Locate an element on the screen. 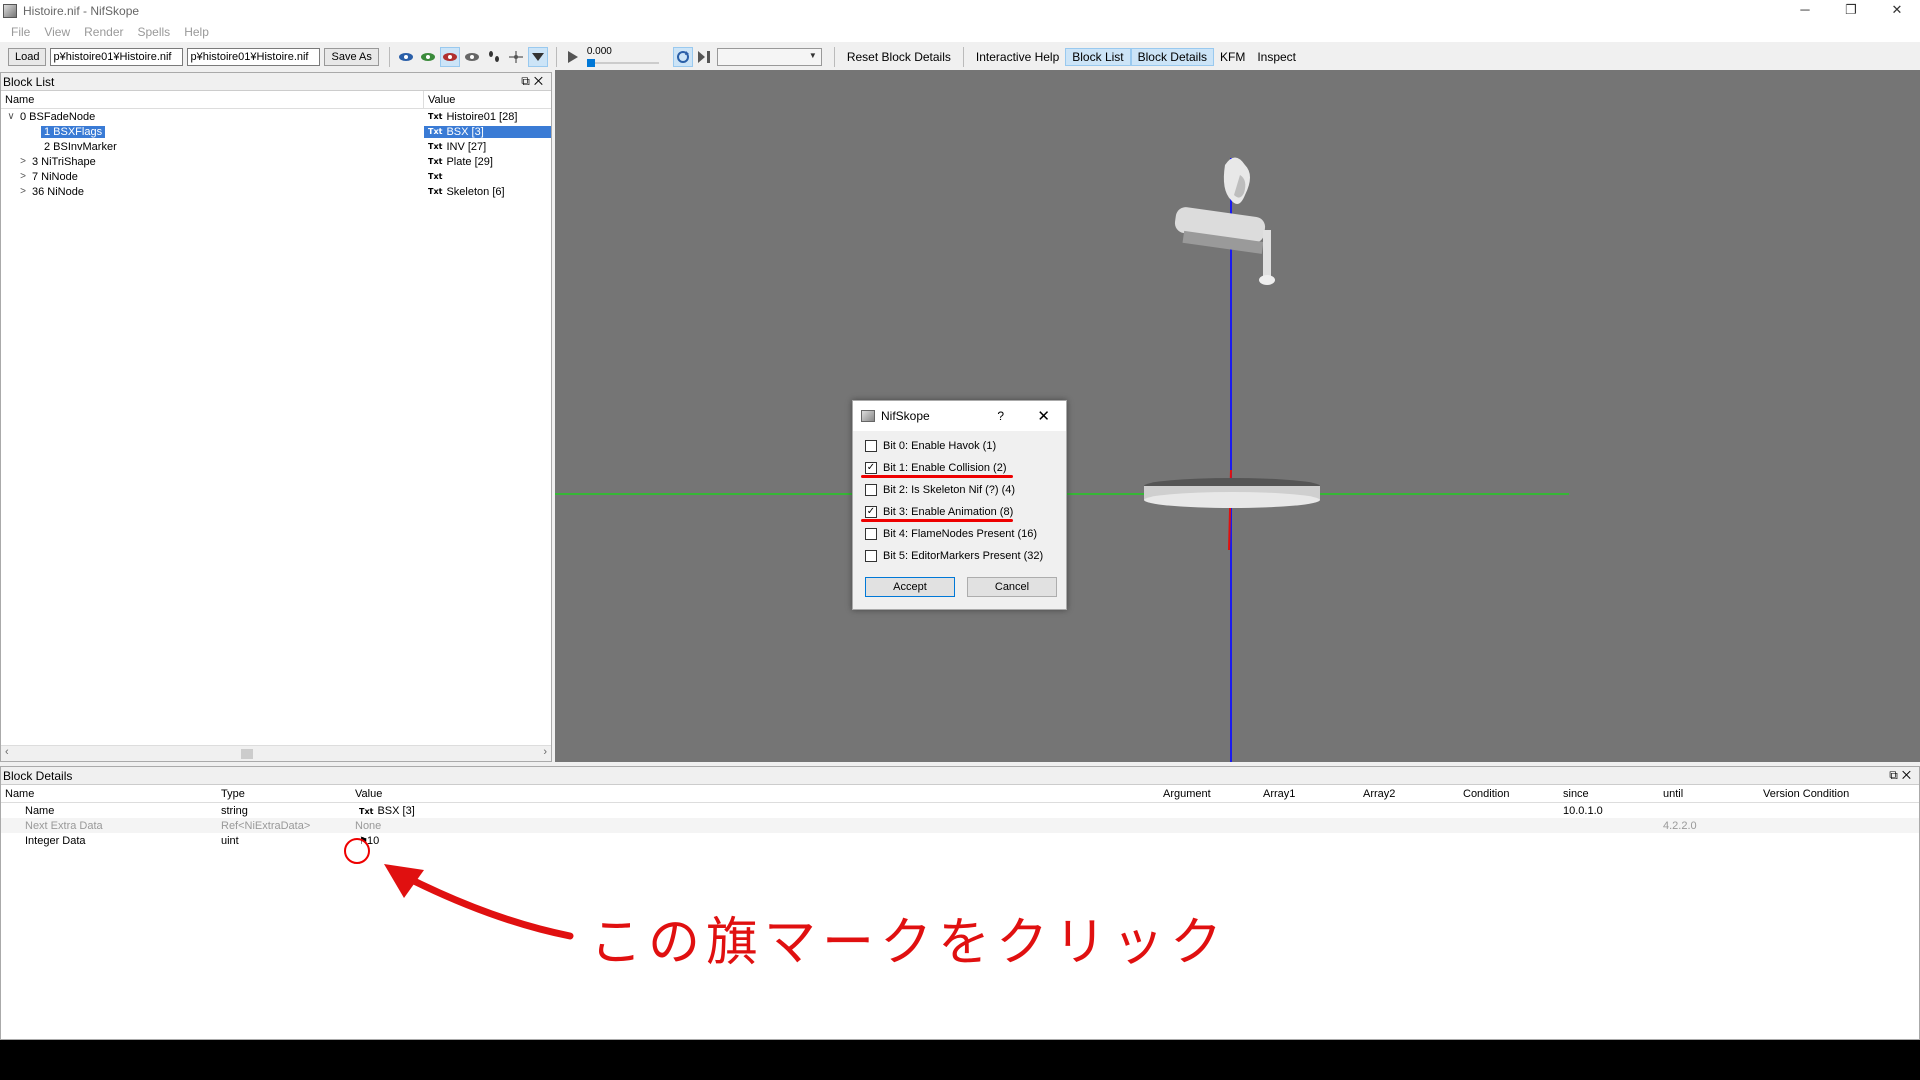  load-button: Load is located at coordinates (27, 57).